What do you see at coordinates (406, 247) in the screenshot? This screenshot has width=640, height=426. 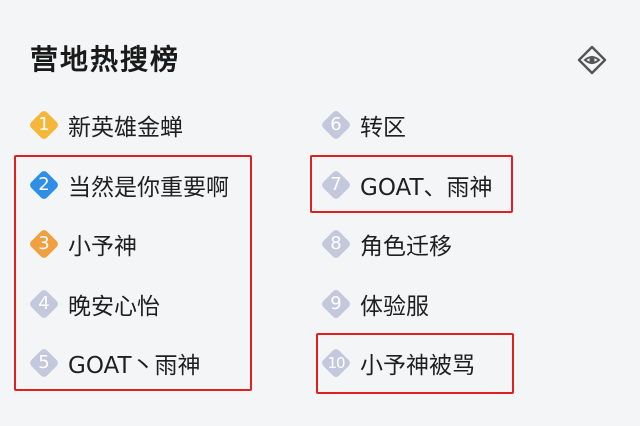 I see `hot-item-label: 角色迁移` at bounding box center [406, 247].